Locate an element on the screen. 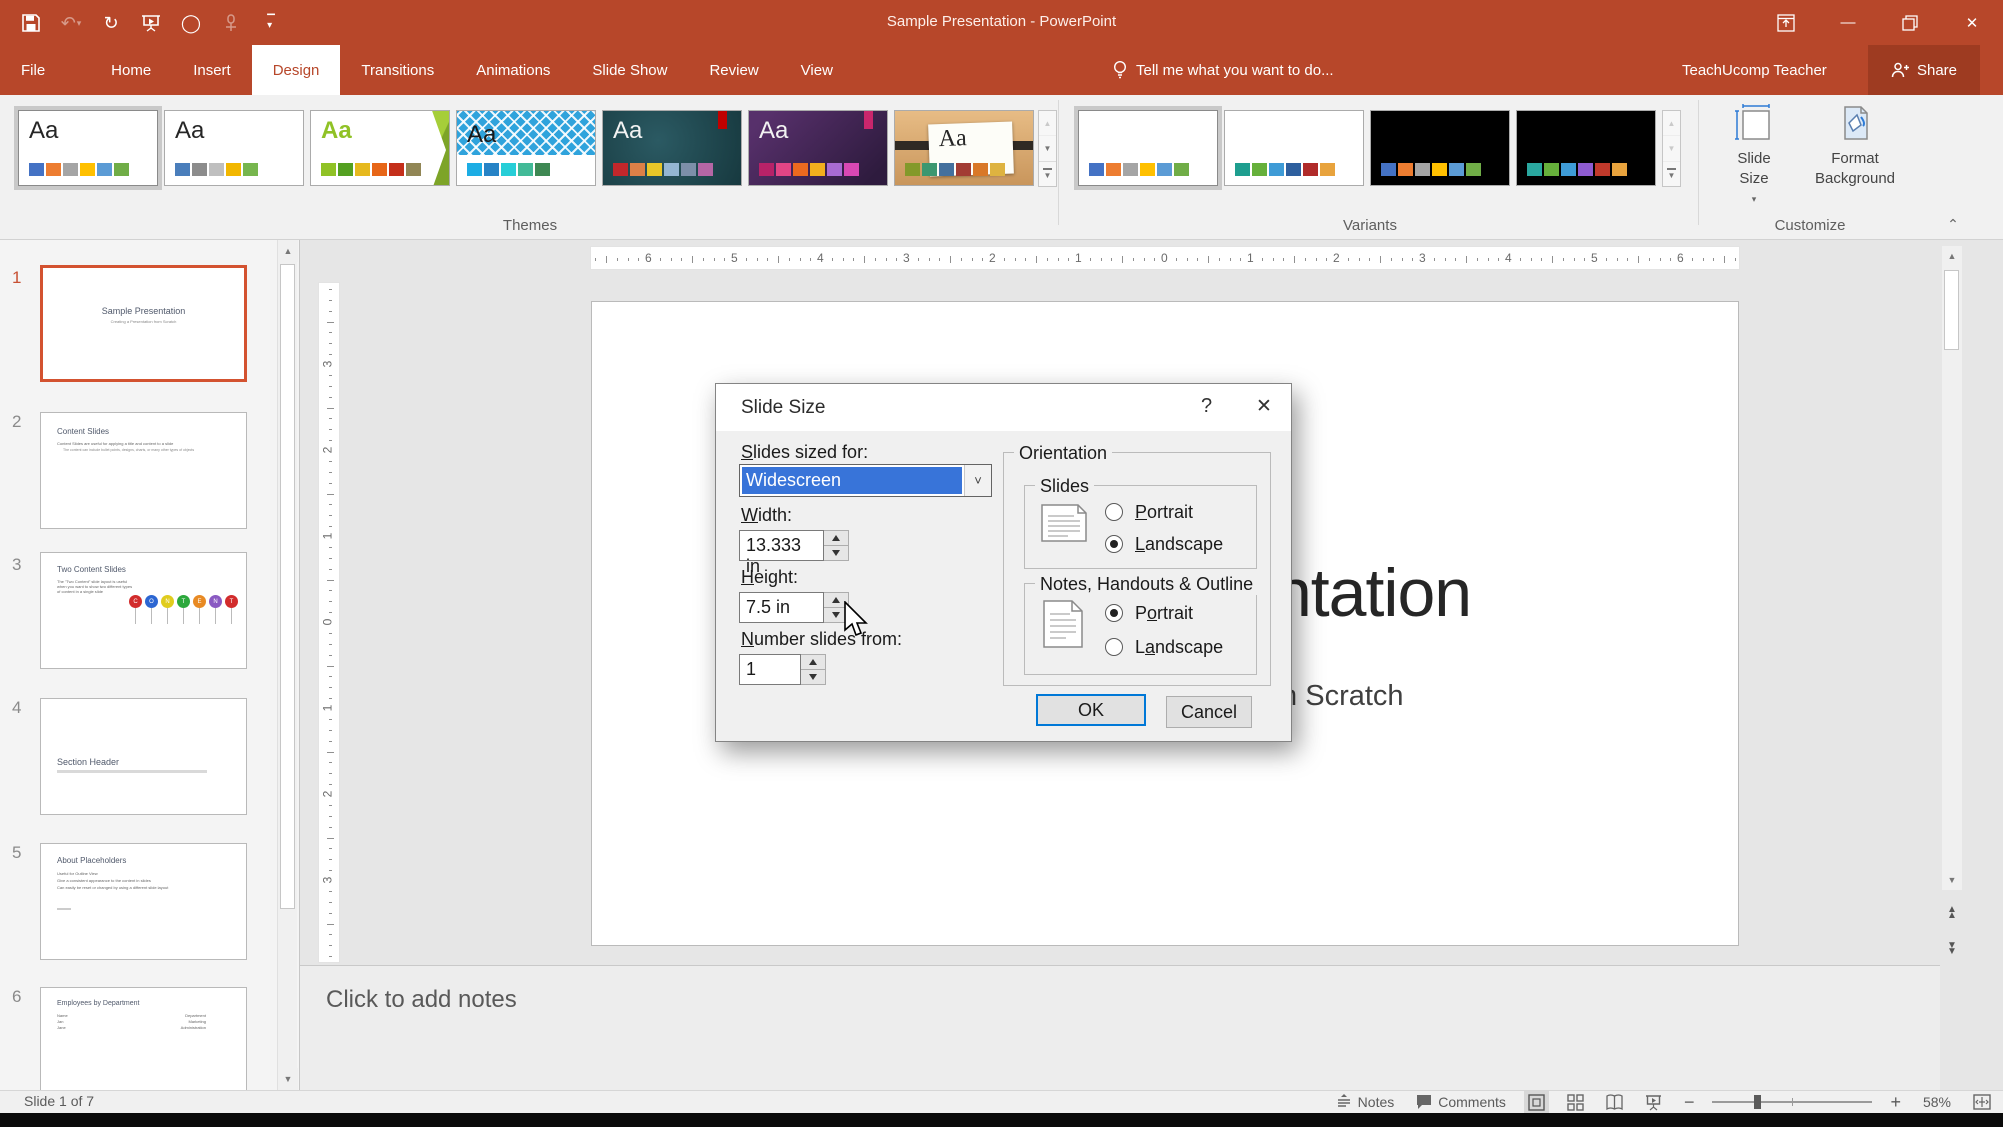  slide-number: 2 is located at coordinates (17, 421).